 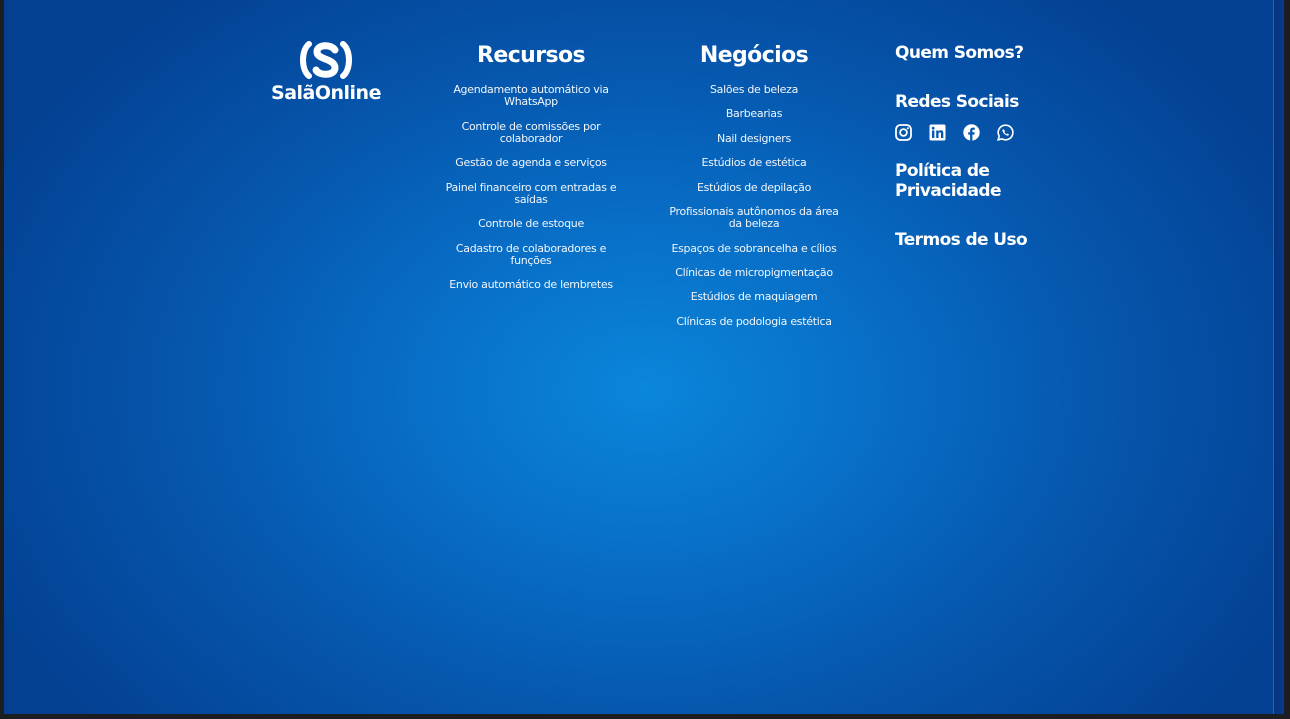 I want to click on recursos-item: Painel financeiro com entradas e saídas, so click(x=531, y=193).